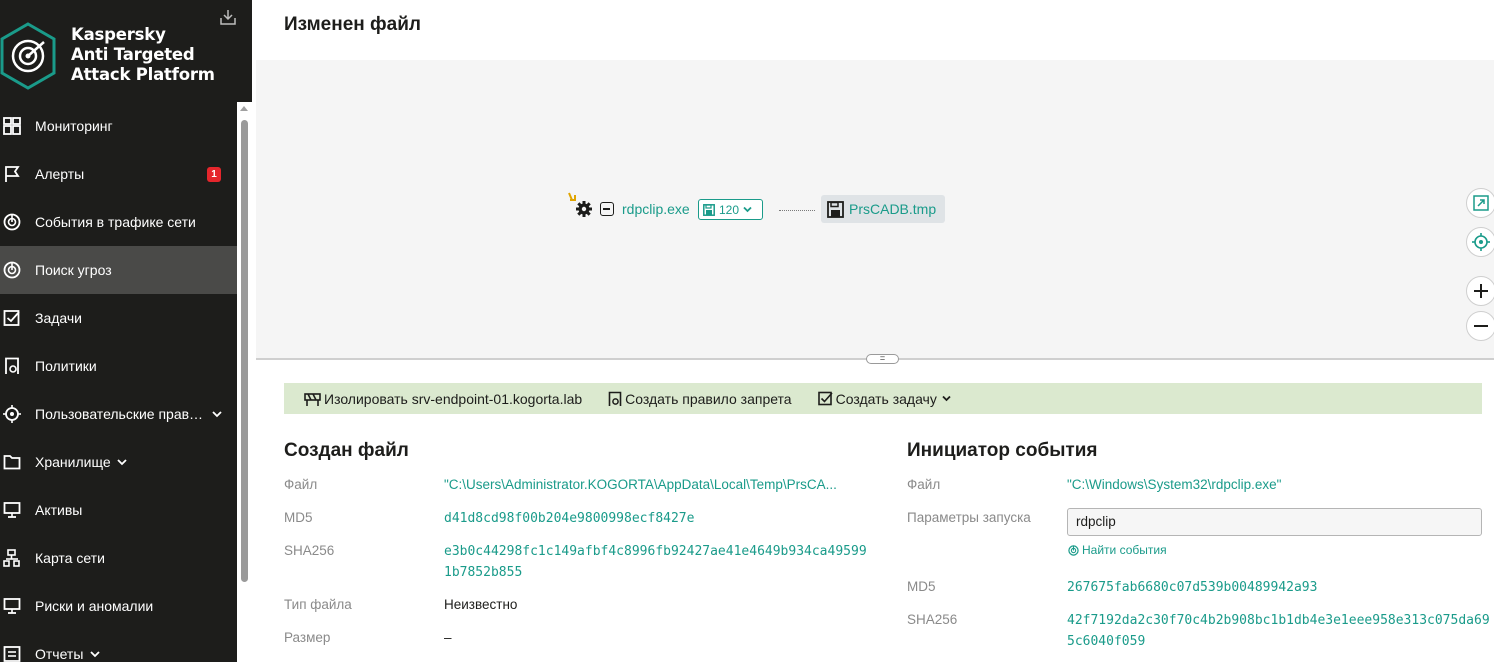 This screenshot has width=1494, height=662. What do you see at coordinates (607, 209) in the screenshot?
I see `collapse-node-button` at bounding box center [607, 209].